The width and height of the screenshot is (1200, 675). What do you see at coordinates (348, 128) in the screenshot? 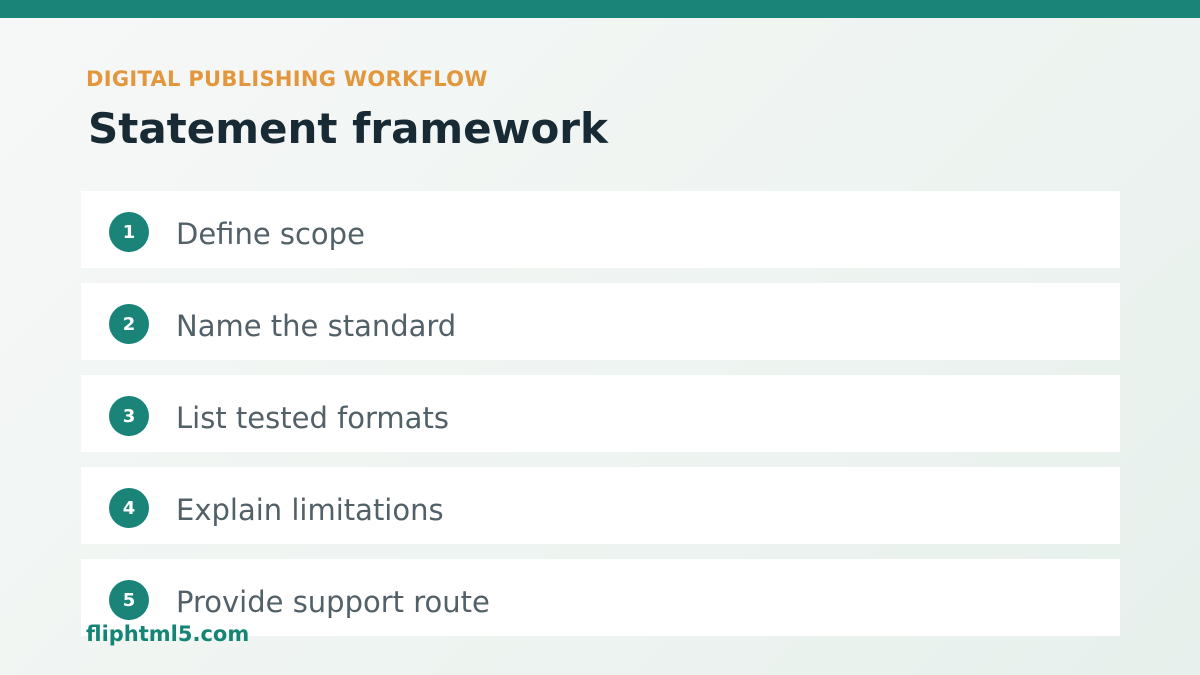
I see `page-title: Statement framework` at bounding box center [348, 128].